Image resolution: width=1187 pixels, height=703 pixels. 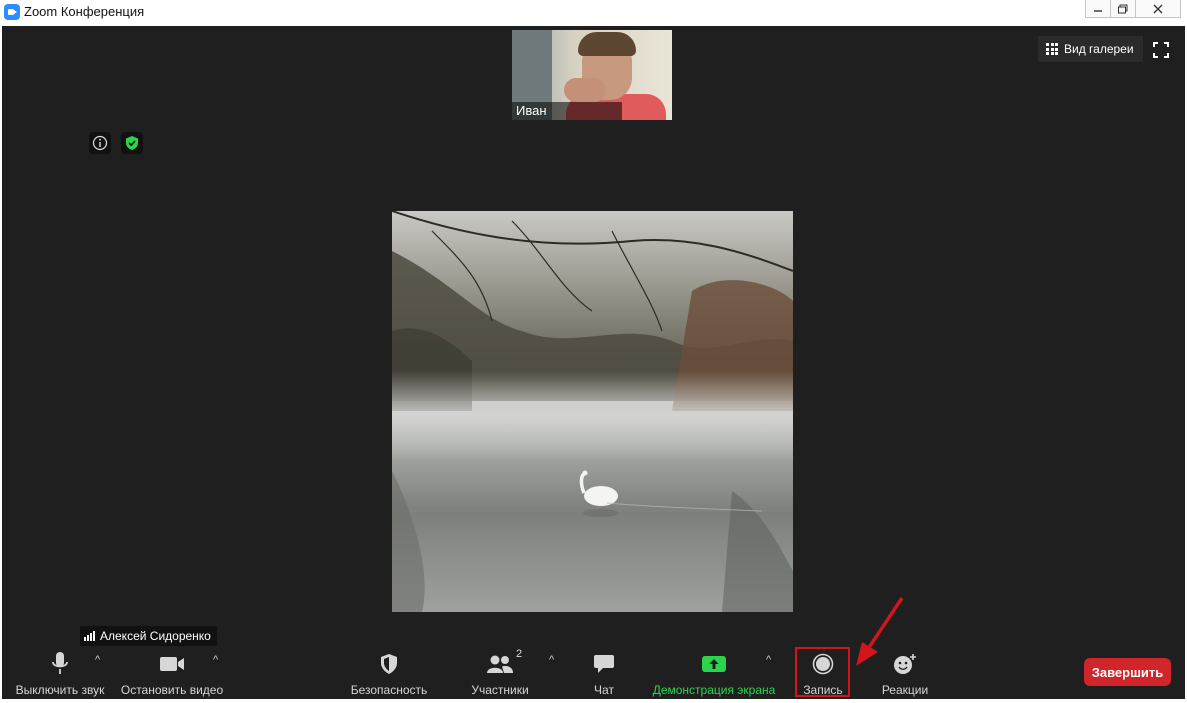 I want to click on video-options-caret: ^, so click(x=215, y=660).